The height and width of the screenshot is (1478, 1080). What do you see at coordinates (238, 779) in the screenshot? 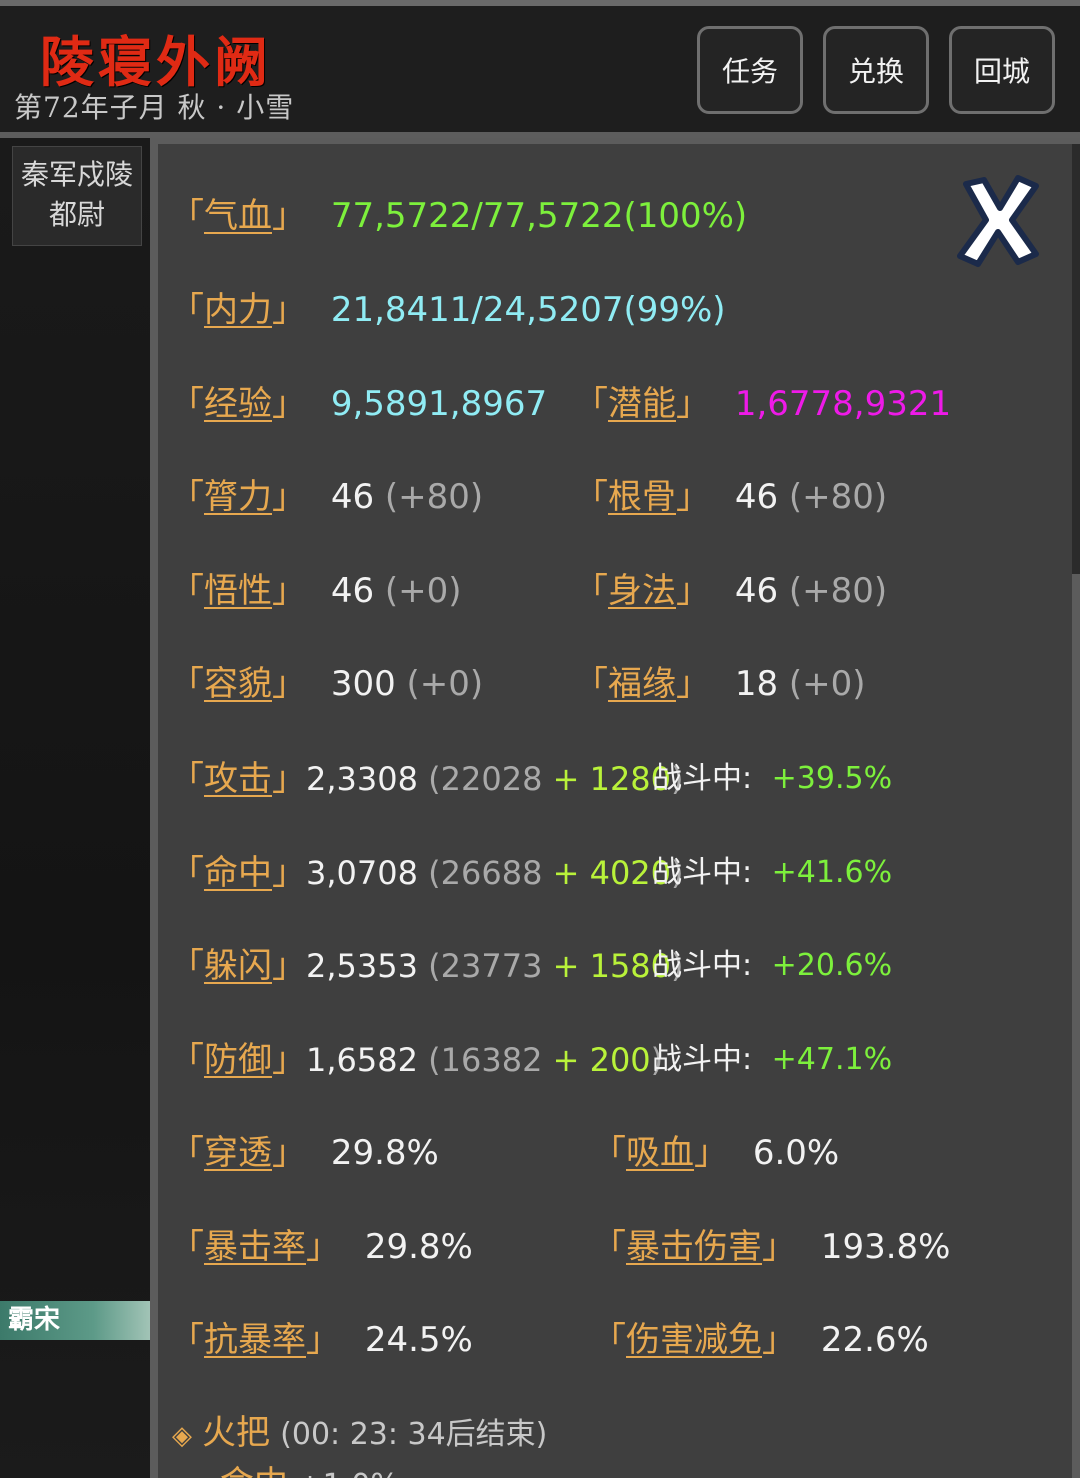
I see `stat-label-attack: 「攻击」` at bounding box center [238, 779].